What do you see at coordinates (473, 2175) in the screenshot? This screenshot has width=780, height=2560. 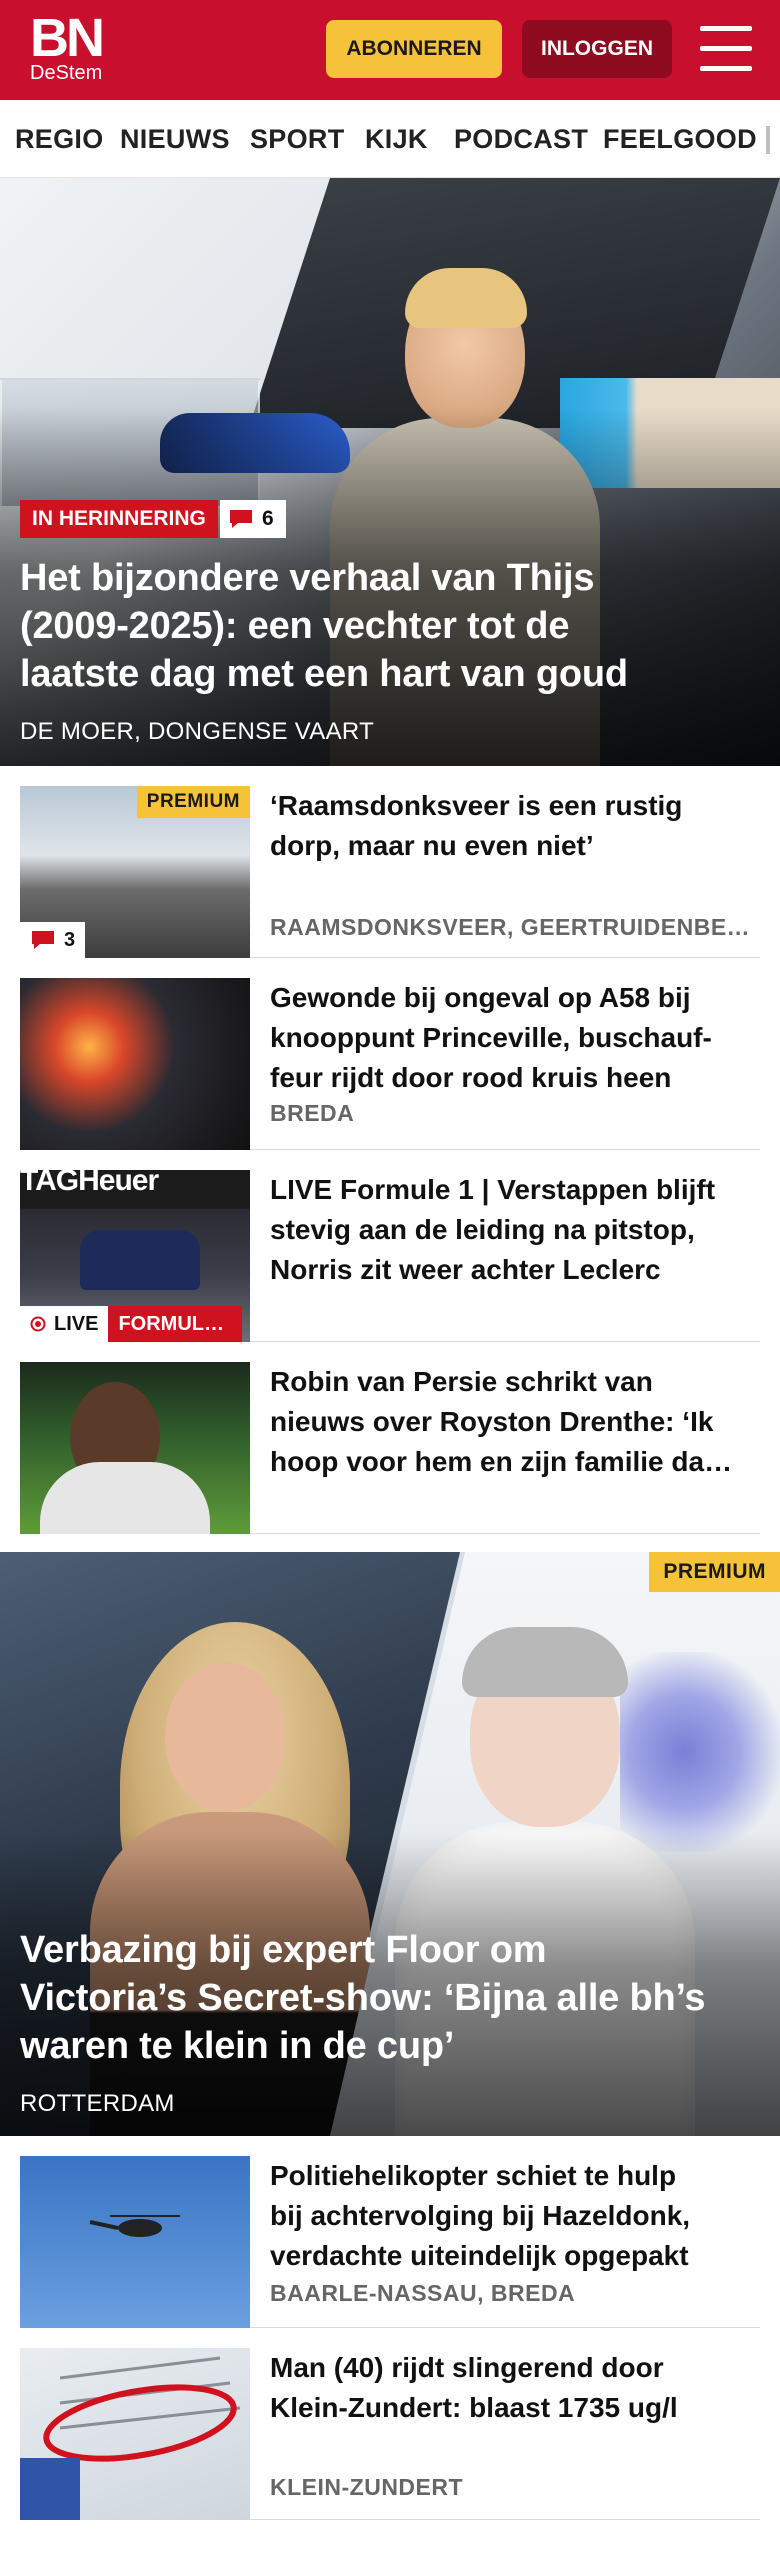 I see `article-title-line: Politiehelikopter schiet te hulp` at bounding box center [473, 2175].